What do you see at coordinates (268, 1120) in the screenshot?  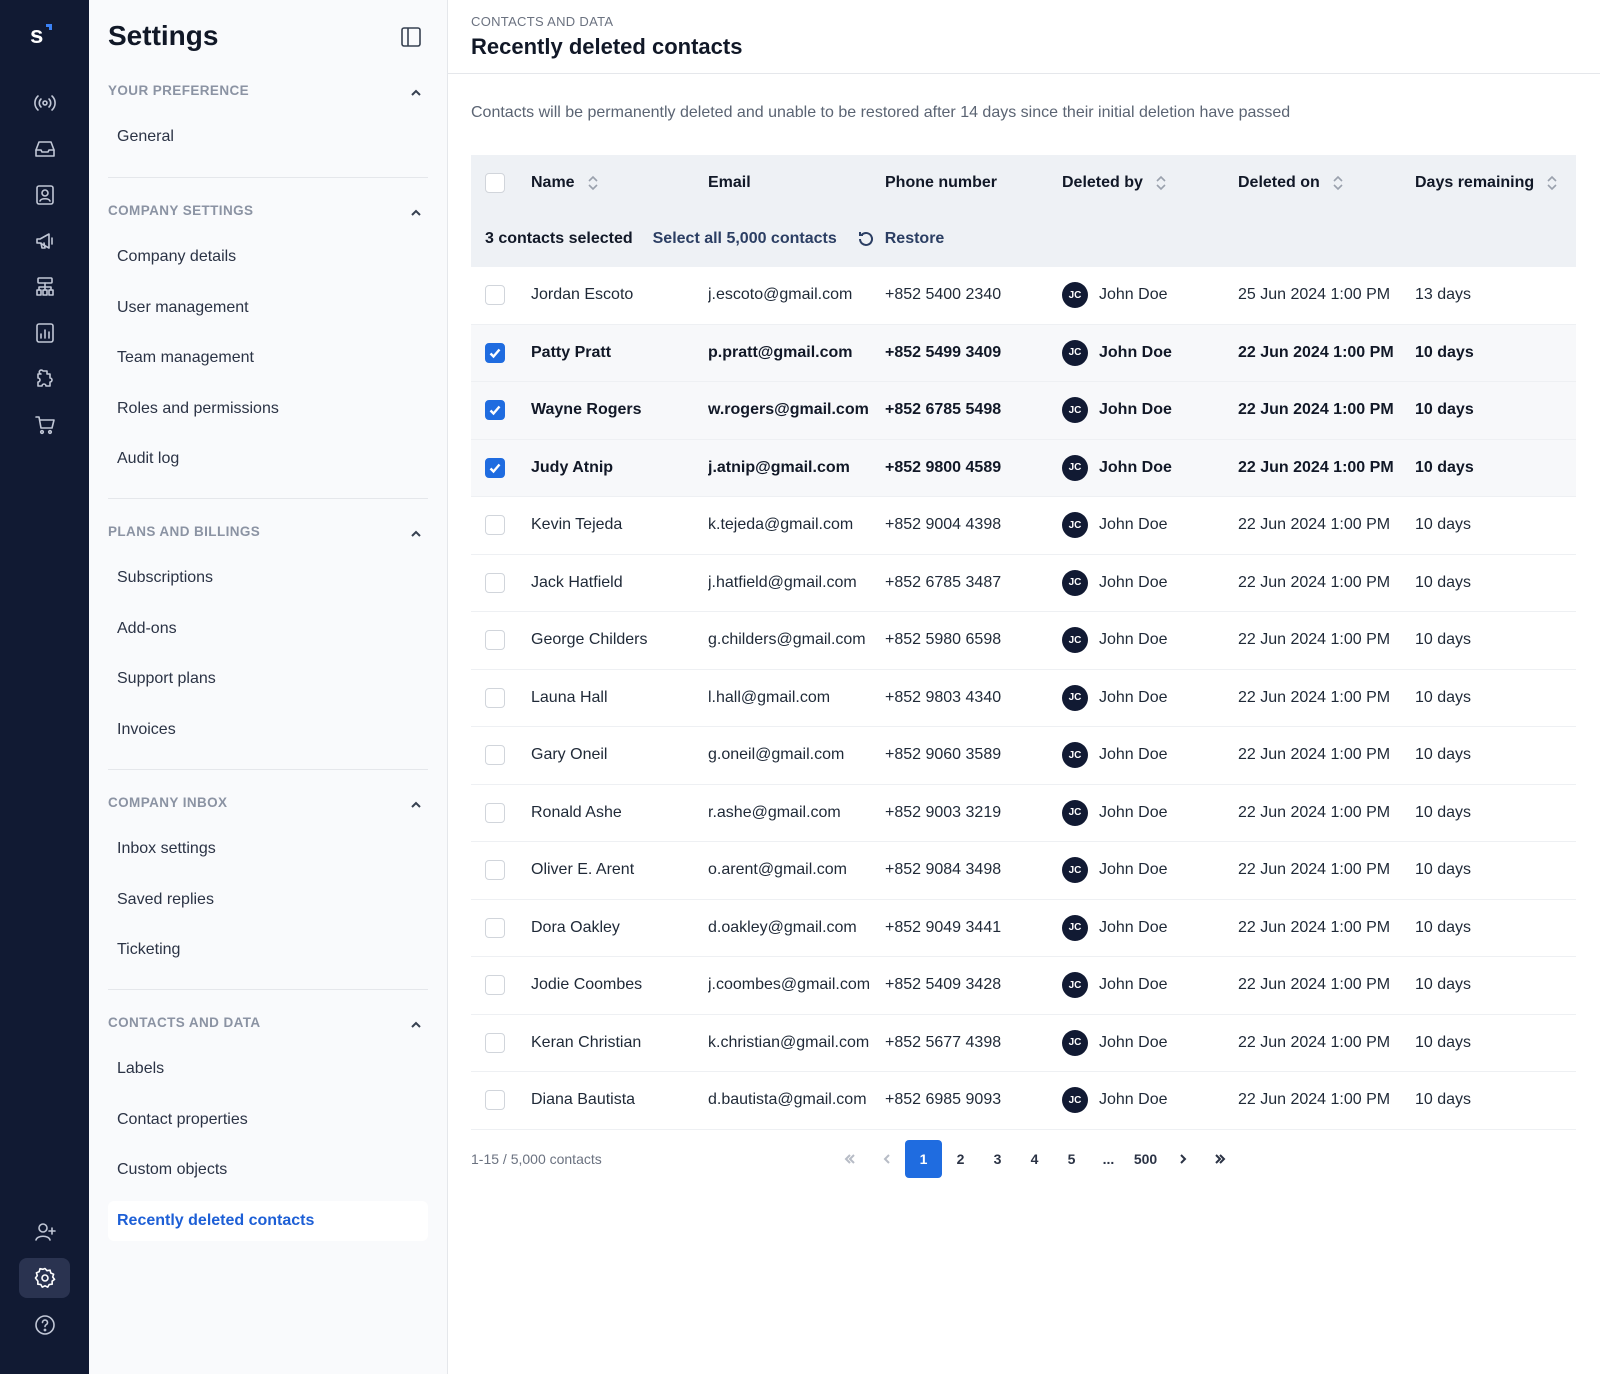 I see `sidebar-item-contact-properties: Contact properties` at bounding box center [268, 1120].